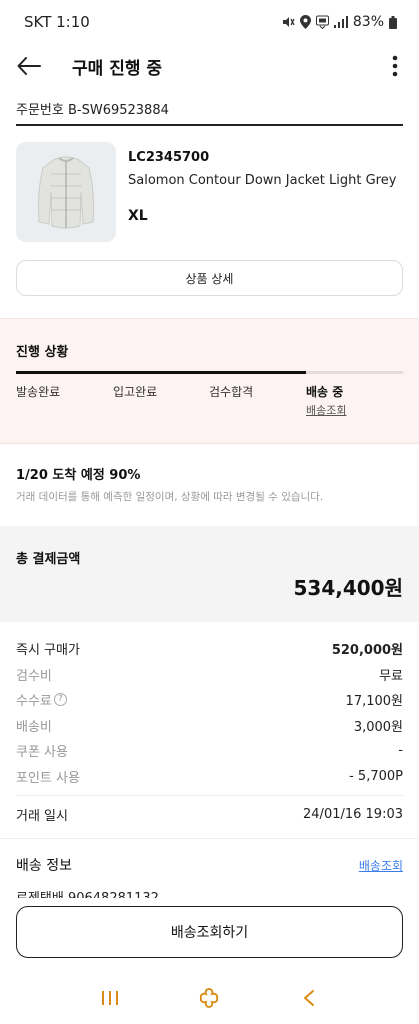 Image resolution: width=419 pixels, height=1024 pixels. I want to click on nav-back-icon, so click(309, 998).